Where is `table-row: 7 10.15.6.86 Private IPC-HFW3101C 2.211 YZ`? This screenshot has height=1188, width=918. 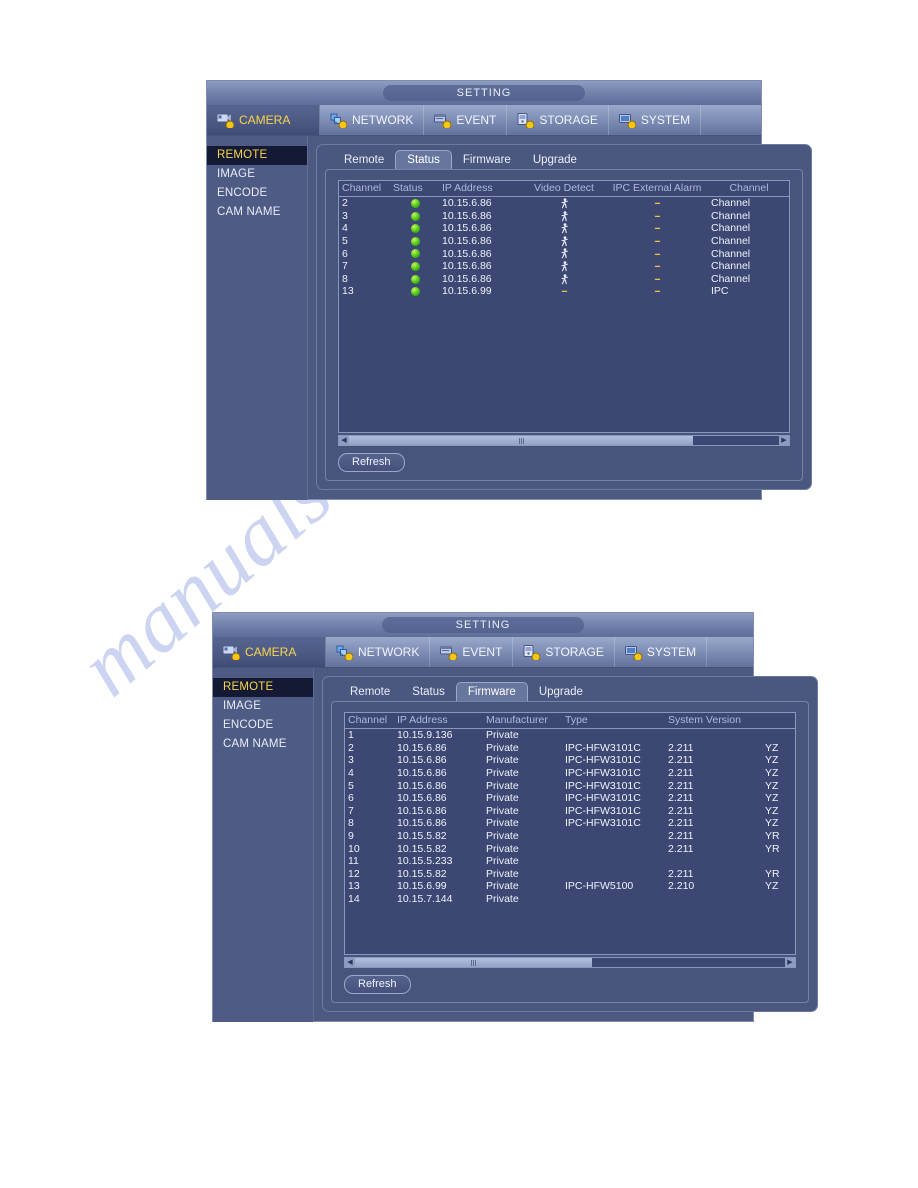
table-row: 7 10.15.6.86 Private IPC-HFW3101C 2.211 YZ is located at coordinates (570, 811).